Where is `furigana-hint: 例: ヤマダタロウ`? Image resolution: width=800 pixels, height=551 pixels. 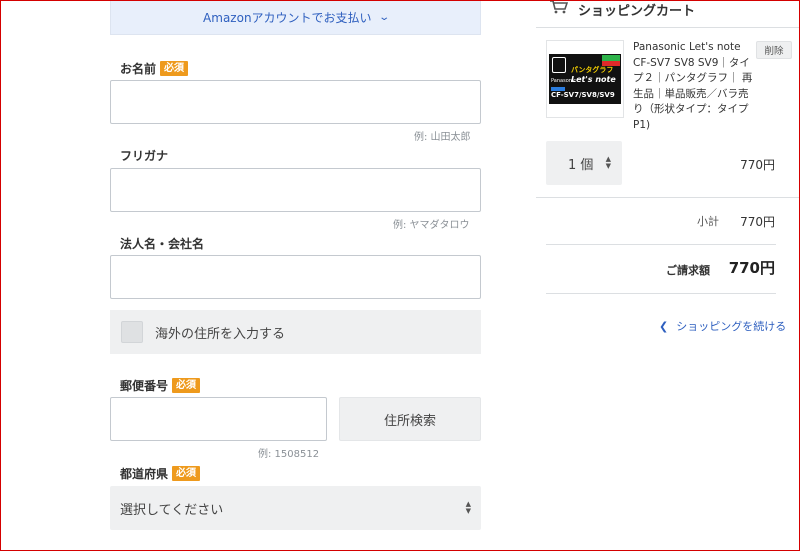
furigana-hint: 例: ヤマダタロウ is located at coordinates (431, 225).